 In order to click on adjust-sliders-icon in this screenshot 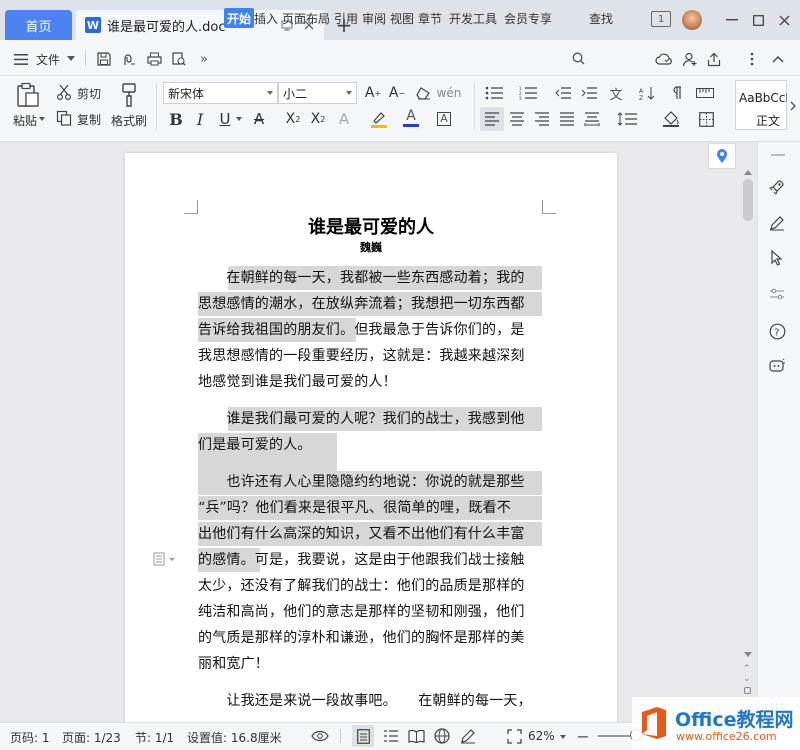, I will do `click(777, 294)`.